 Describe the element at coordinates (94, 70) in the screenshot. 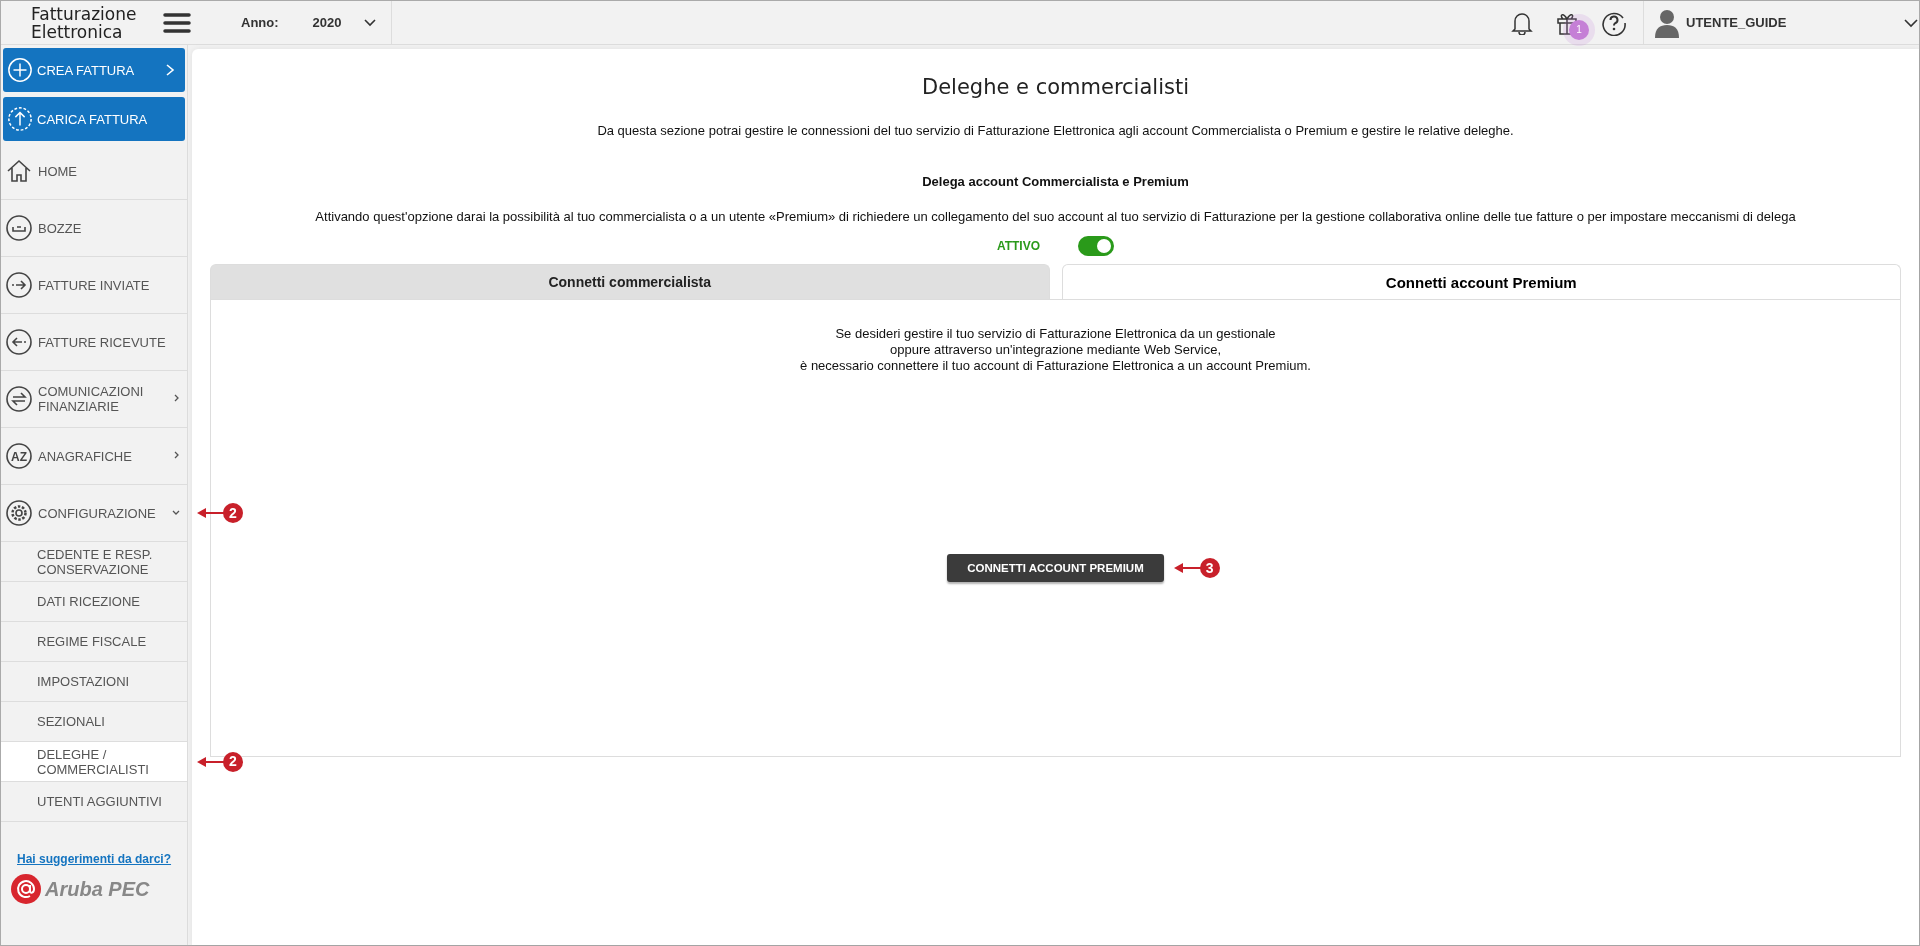

I see `create-invoice-button: CREA FATTURA` at that location.